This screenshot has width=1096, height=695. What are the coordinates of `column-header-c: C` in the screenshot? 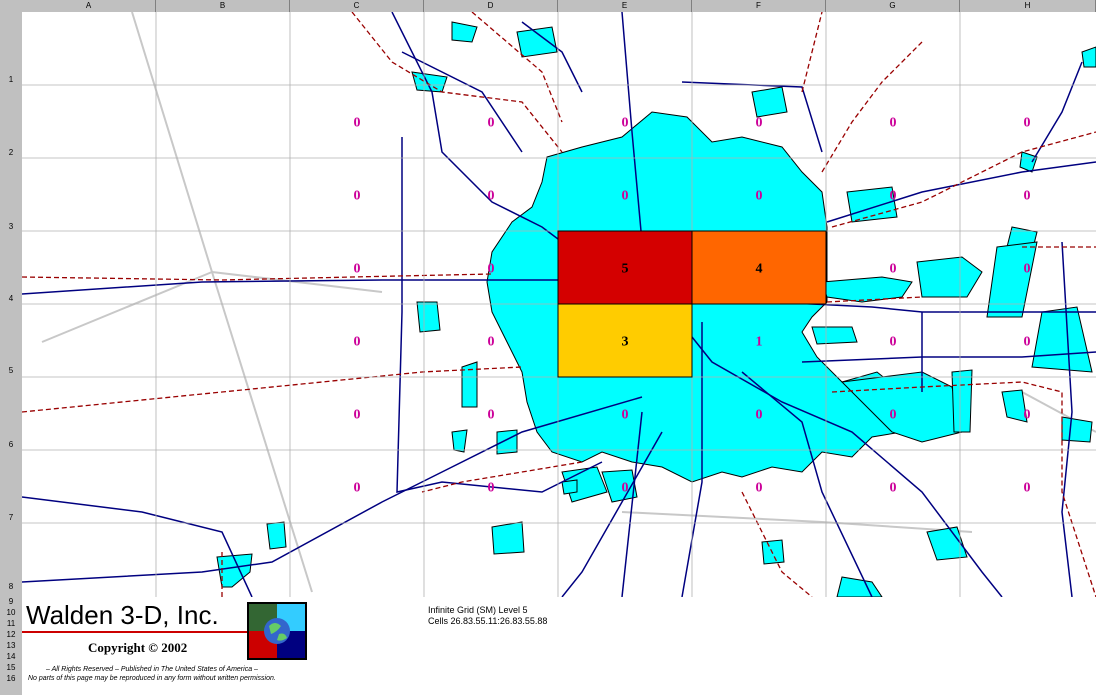 It's located at (357, 6).